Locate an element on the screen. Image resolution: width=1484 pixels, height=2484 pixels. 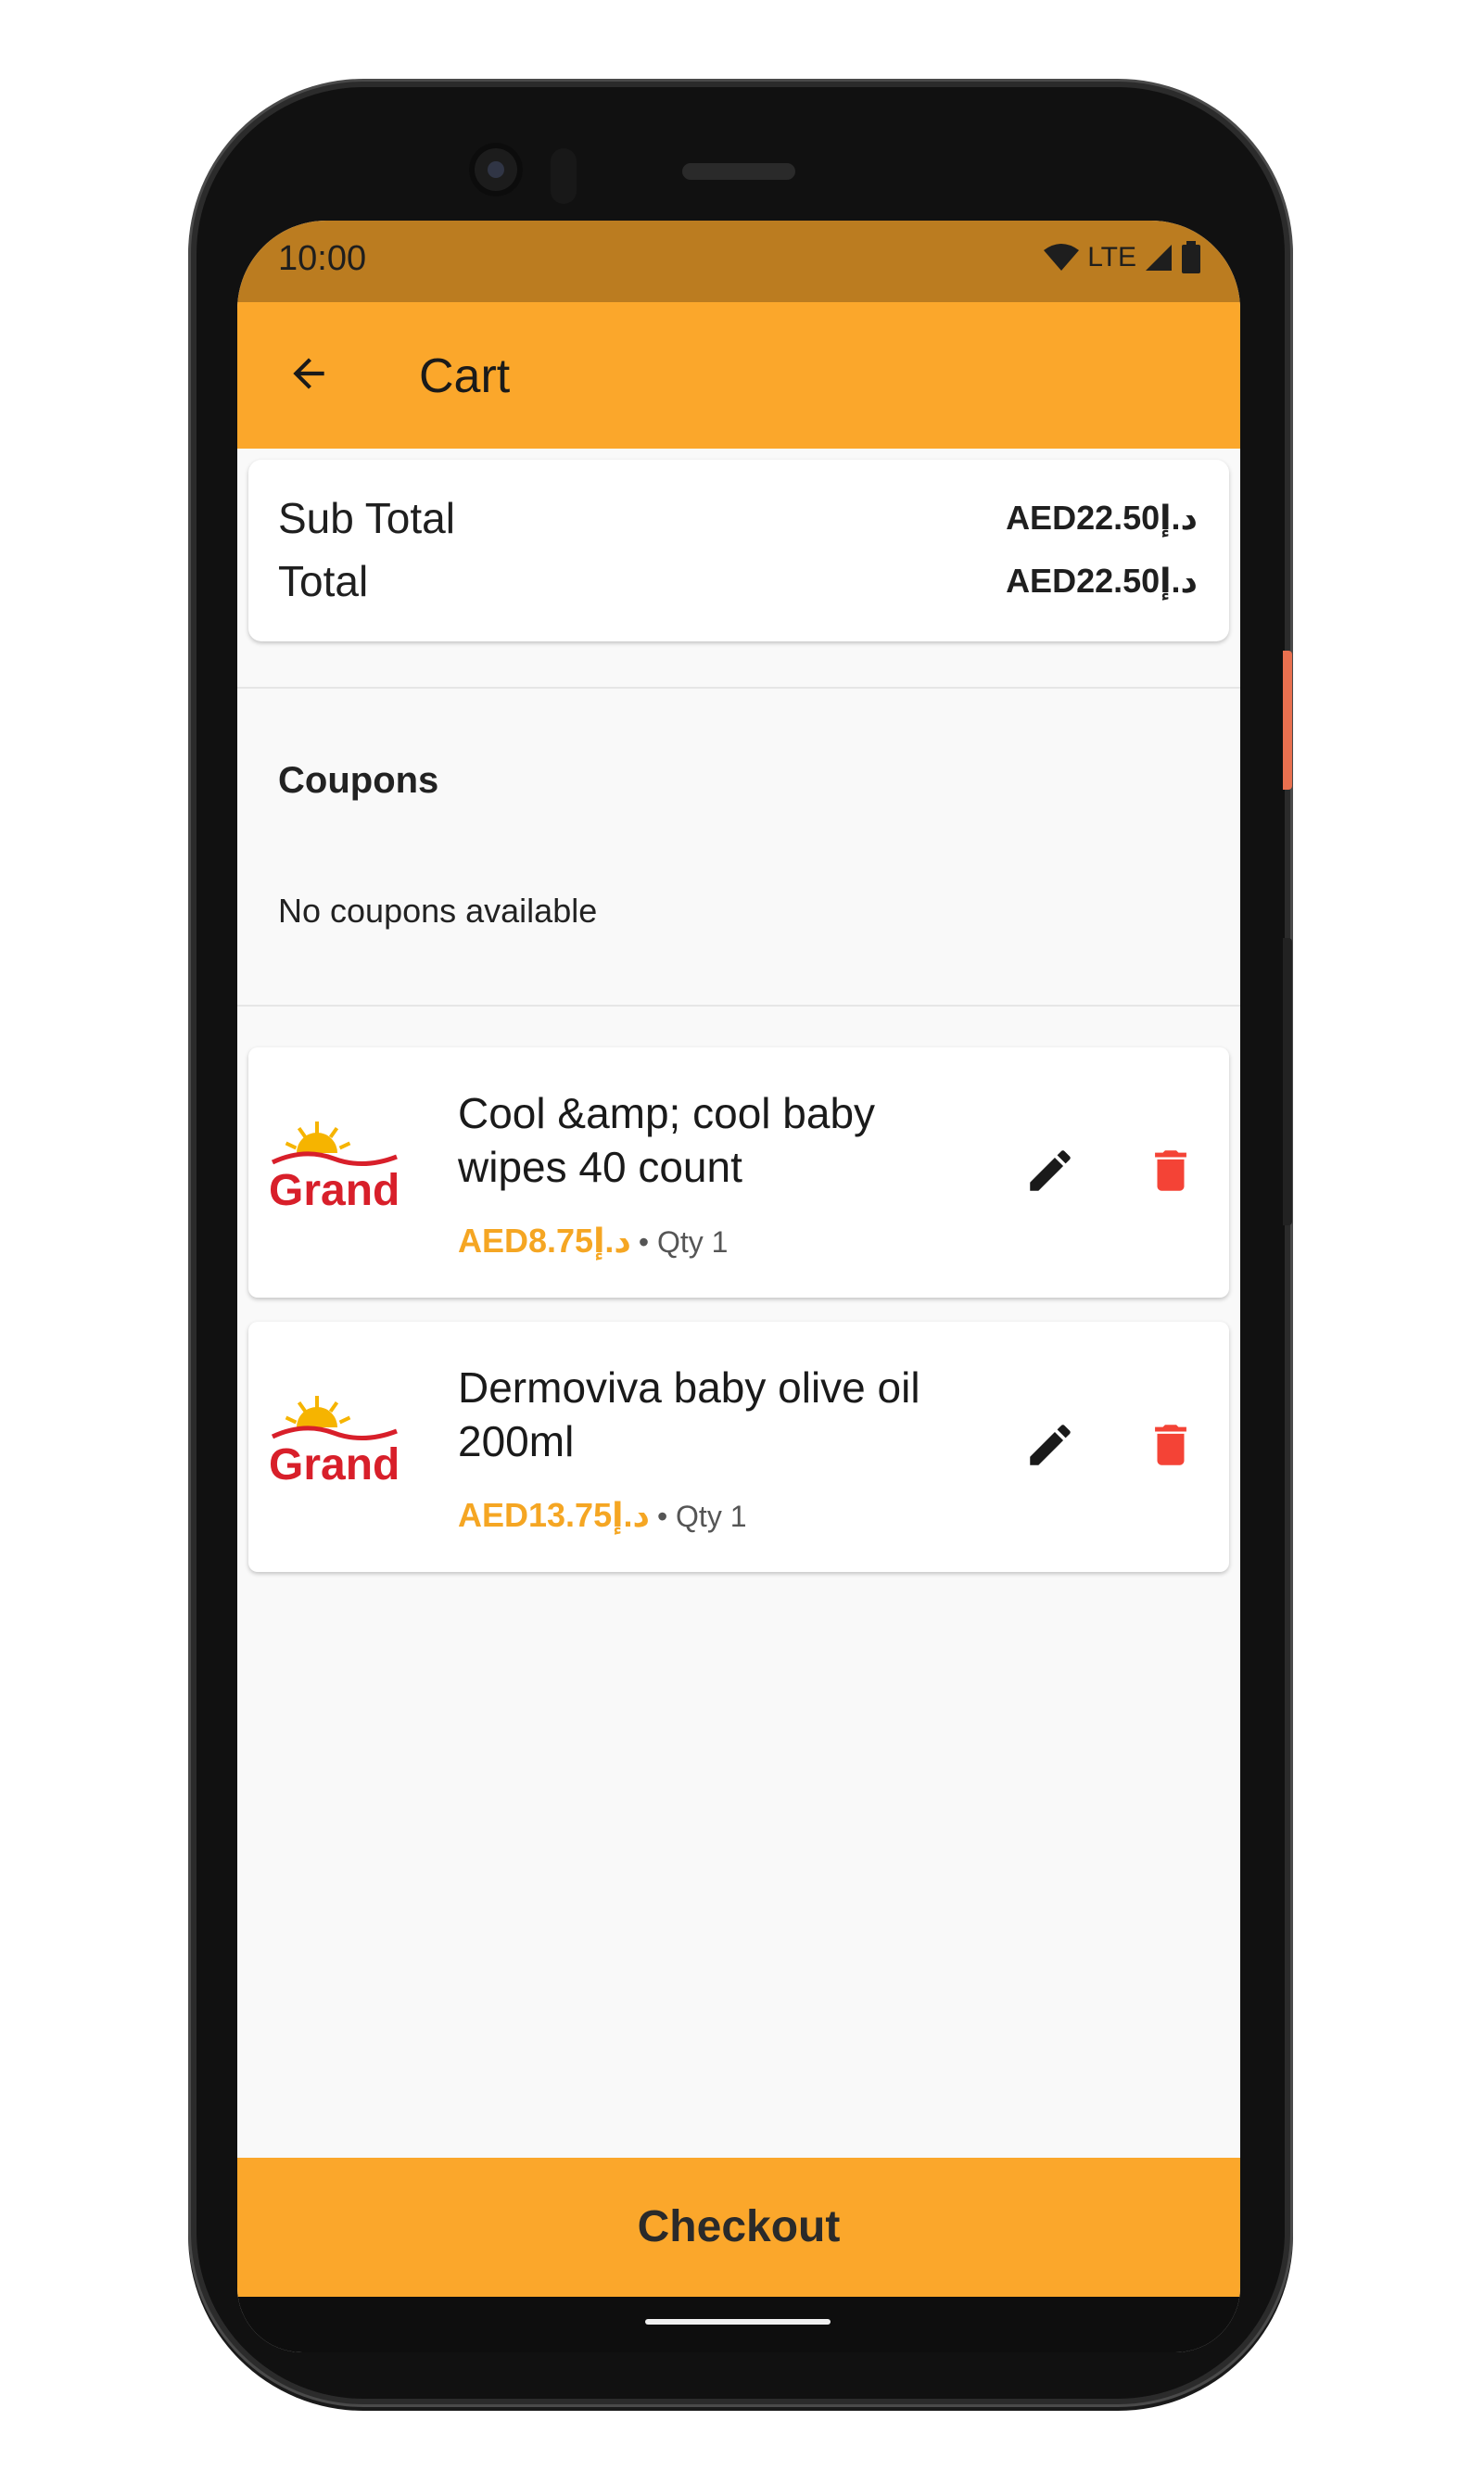
sub-total-value: AED22.50د.إ is located at coordinates (1102, 518).